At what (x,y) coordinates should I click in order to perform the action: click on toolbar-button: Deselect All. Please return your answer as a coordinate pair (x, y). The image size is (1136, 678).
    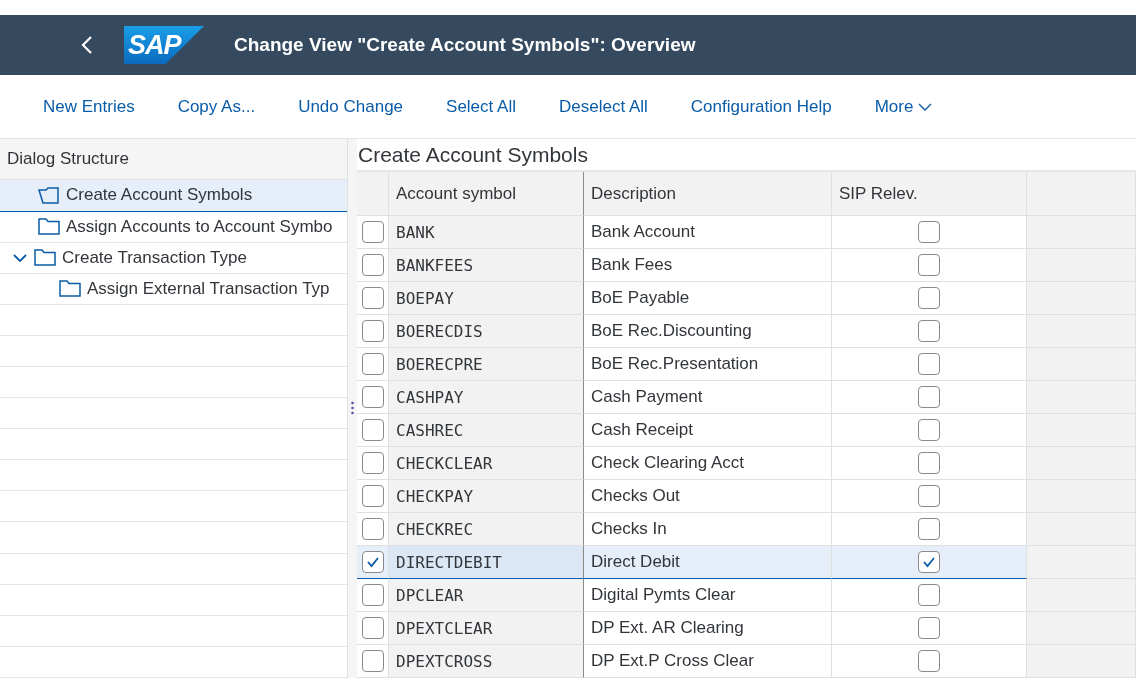
    Looking at the image, I should click on (603, 106).